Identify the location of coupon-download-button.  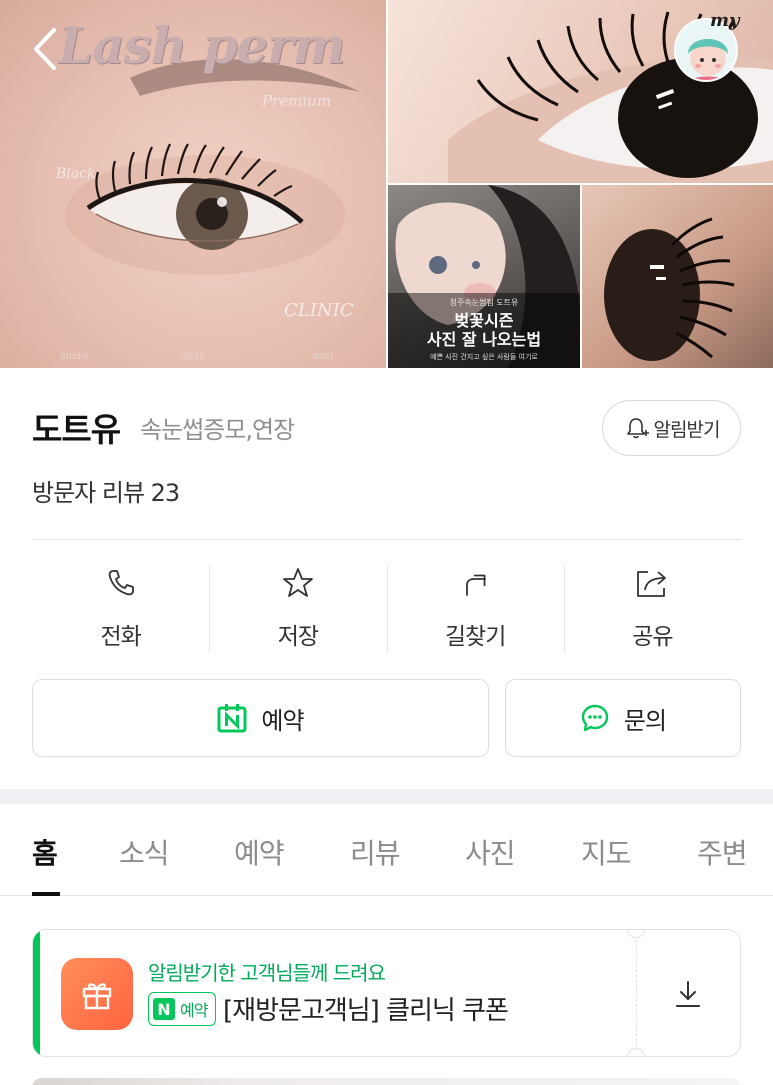
(688, 994).